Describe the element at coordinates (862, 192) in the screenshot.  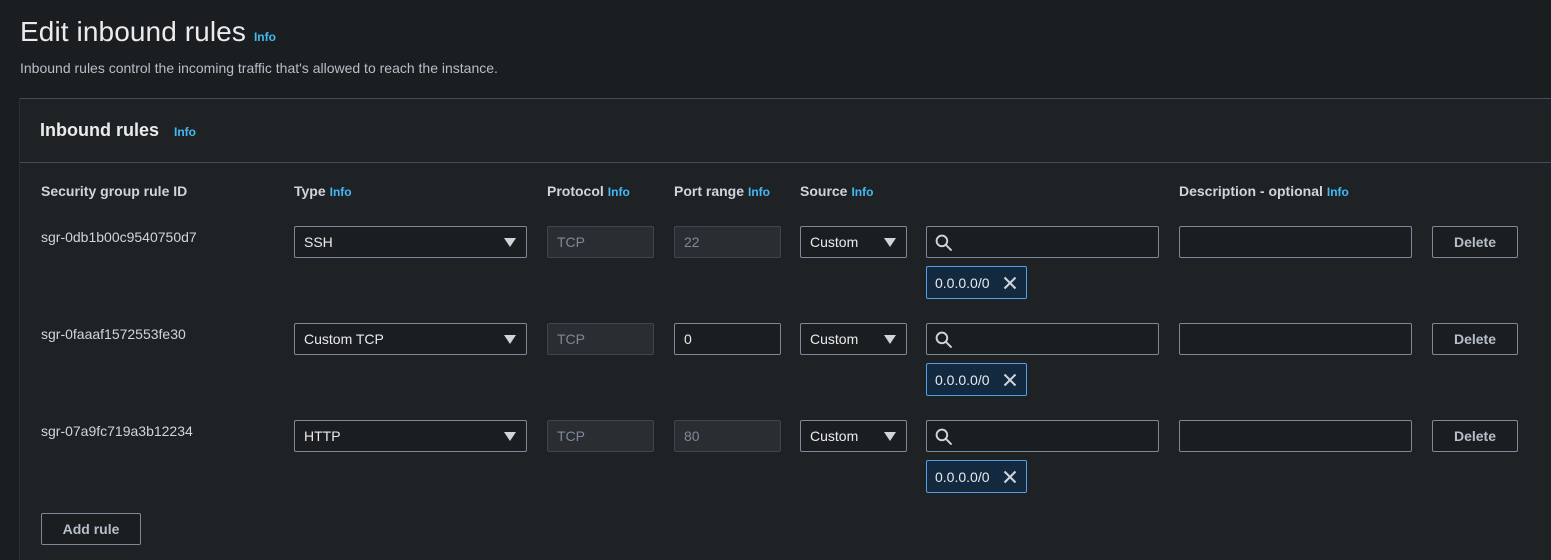
I see `source-info-link: Info` at that location.